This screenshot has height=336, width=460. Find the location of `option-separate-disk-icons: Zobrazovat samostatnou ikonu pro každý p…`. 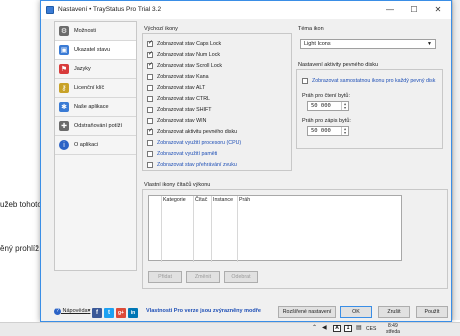

option-separate-disk-icons: Zobrazovat samostatnou ikonu pro každý p… is located at coordinates (368, 80).